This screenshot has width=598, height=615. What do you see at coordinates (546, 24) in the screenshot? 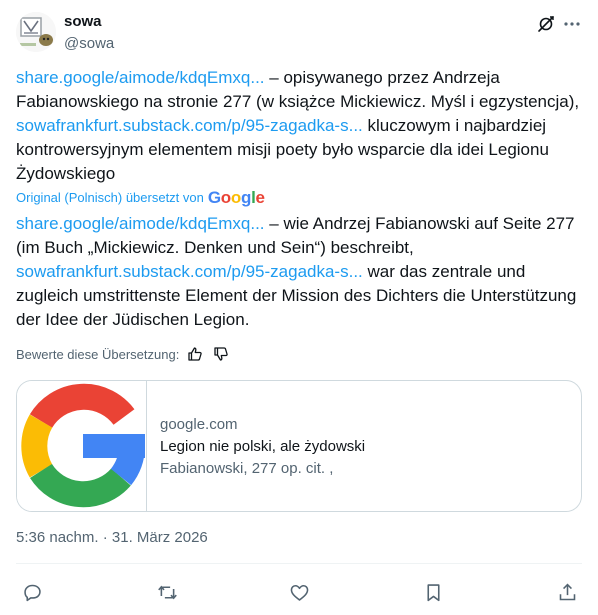
I see `grok-icon` at bounding box center [546, 24].